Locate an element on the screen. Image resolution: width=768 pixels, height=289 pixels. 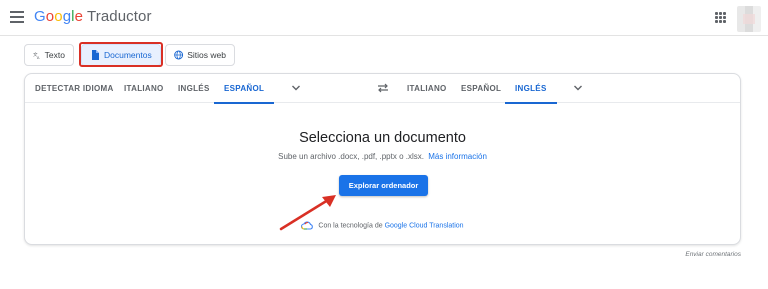
app-logo: Google Traductor is located at coordinates (93, 16).